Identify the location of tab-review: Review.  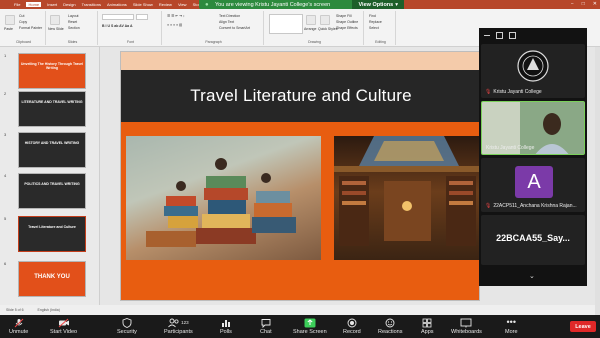
(165, 4).